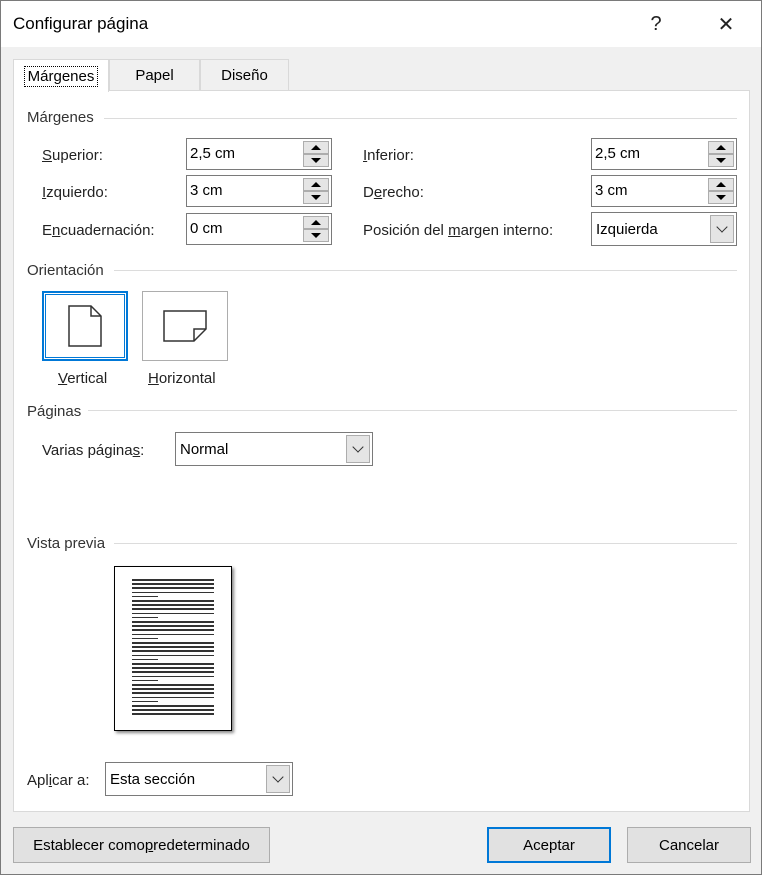 Image resolution: width=762 pixels, height=875 pixels. What do you see at coordinates (98, 230) in the screenshot?
I see `gutter-label: Encuadernación:` at bounding box center [98, 230].